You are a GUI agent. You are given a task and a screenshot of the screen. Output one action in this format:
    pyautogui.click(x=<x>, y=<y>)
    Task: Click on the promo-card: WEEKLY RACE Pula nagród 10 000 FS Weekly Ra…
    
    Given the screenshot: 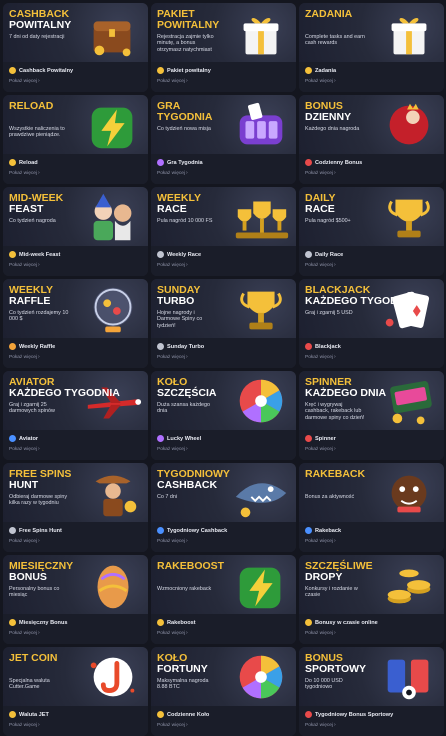 What is the action you would take?
    pyautogui.click(x=223, y=231)
    